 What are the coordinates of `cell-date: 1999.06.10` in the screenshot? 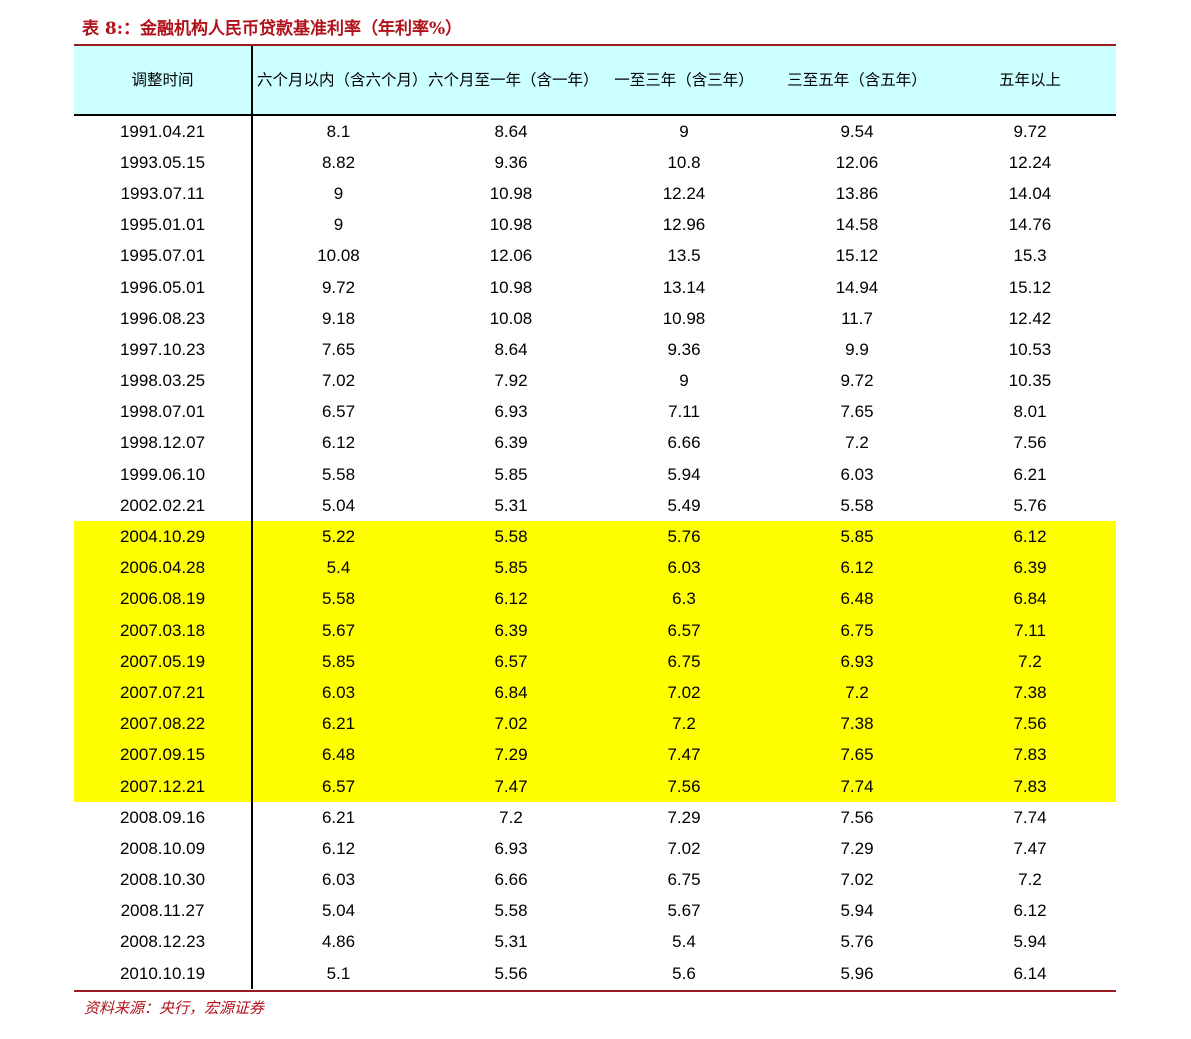 It's located at (163, 475).